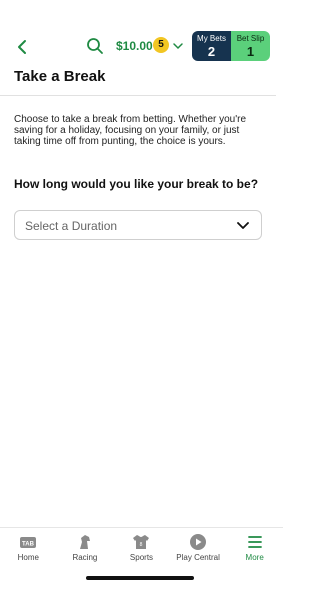 This screenshot has width=320, height=614. What do you see at coordinates (138, 95) in the screenshot?
I see `divider` at bounding box center [138, 95].